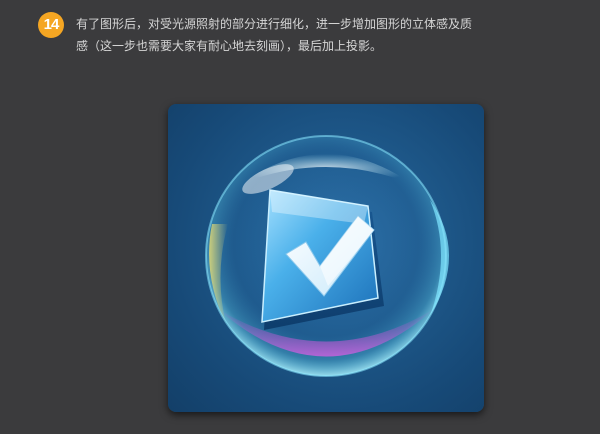 The width and height of the screenshot is (600, 434). Describe the element at coordinates (229, 46) in the screenshot. I see `step-description-line-2: 感（这一步也需要大家有耐心地去刻画），最后加上投影。` at that location.